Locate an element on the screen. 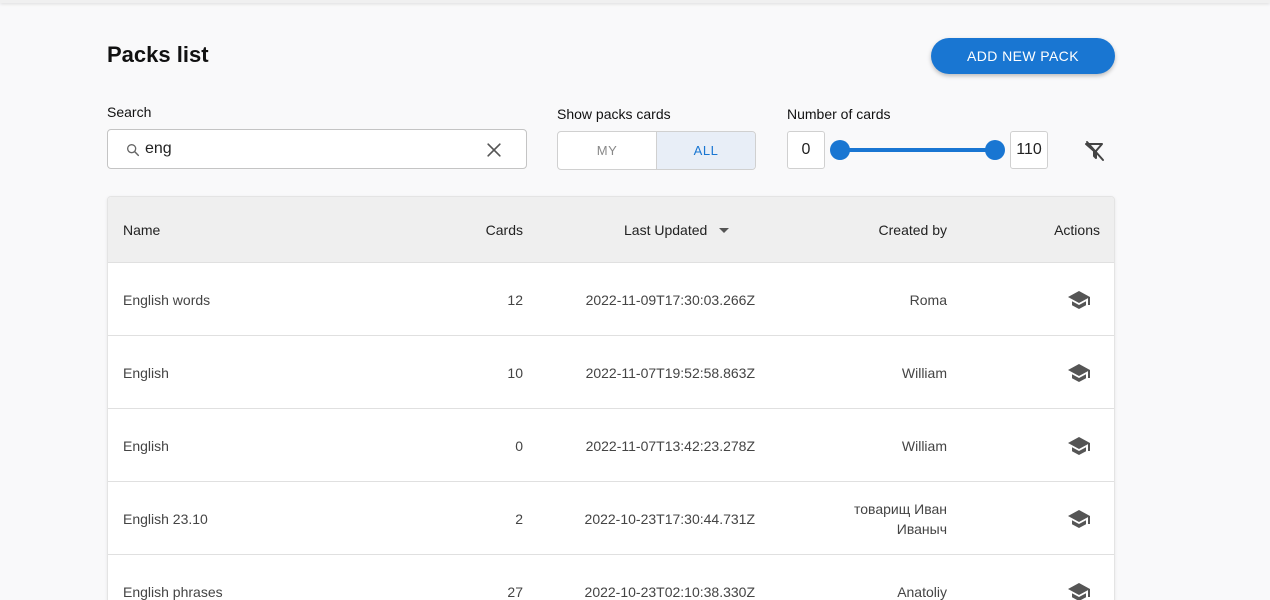 The height and width of the screenshot is (600, 1270). header-created-by: Created by is located at coordinates (877, 230).